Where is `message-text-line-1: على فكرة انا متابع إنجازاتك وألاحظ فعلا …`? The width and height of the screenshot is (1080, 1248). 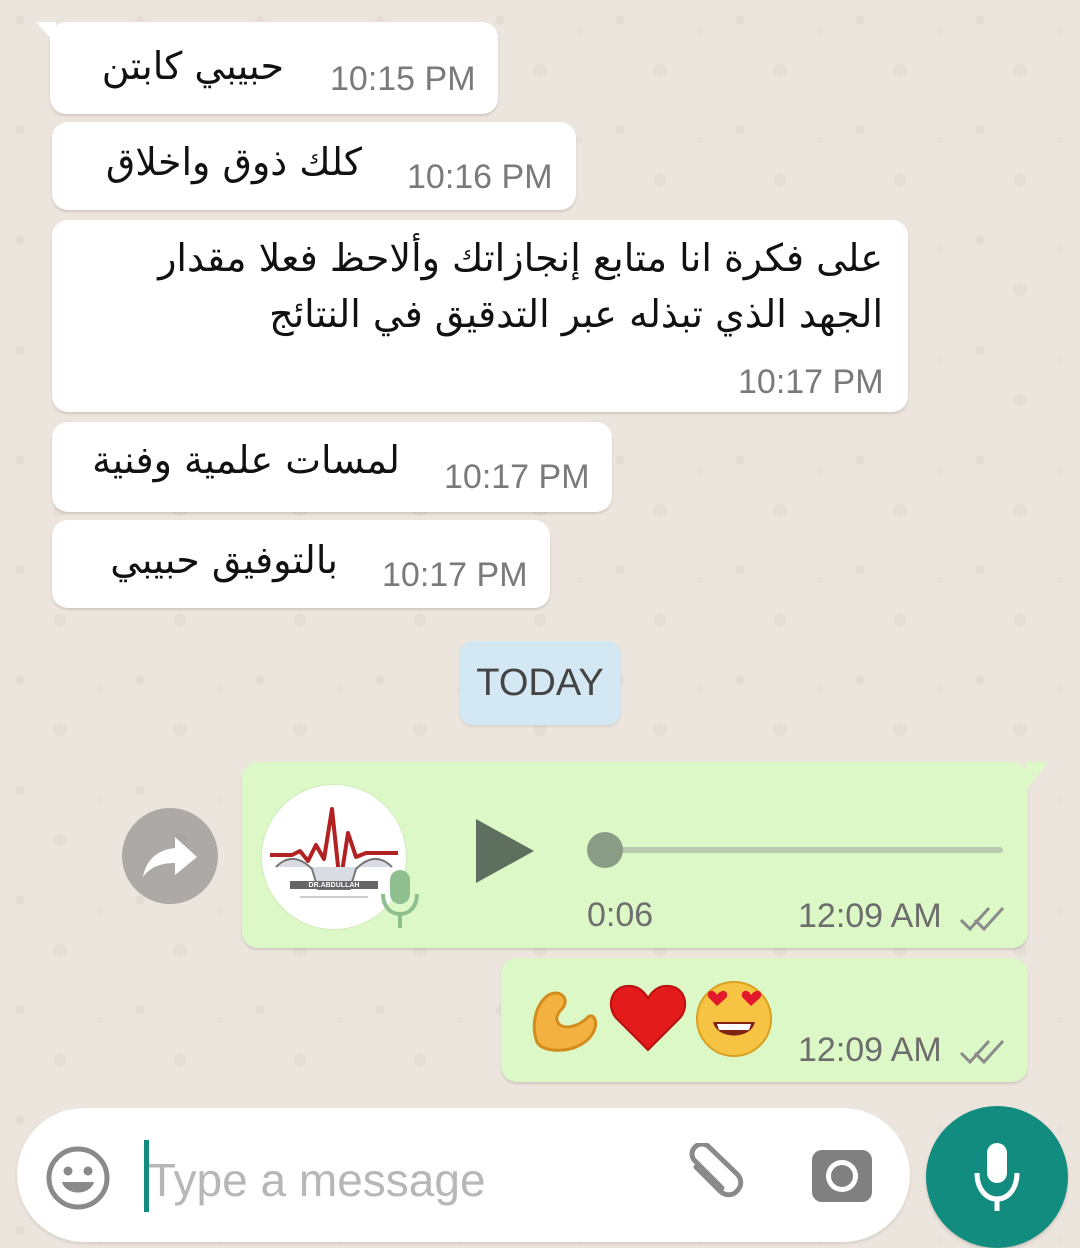
message-text-line-1: على فكرة انا متابع إنجازاتك وألاحظ فعلا … is located at coordinates (520, 258).